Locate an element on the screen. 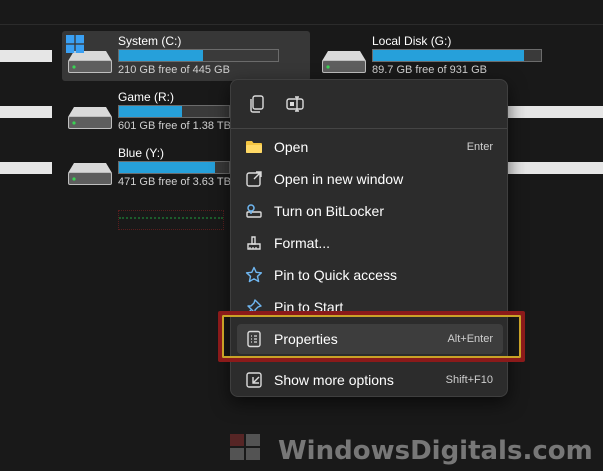 The width and height of the screenshot is (603, 471). menu-item-label: Open in new window is located at coordinates (339, 179).